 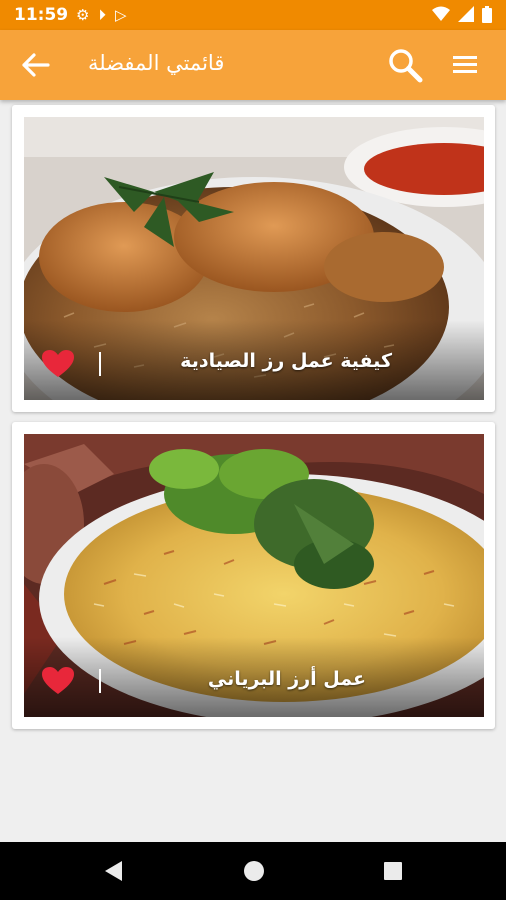 I want to click on system-nav-bar, so click(x=253, y=871).